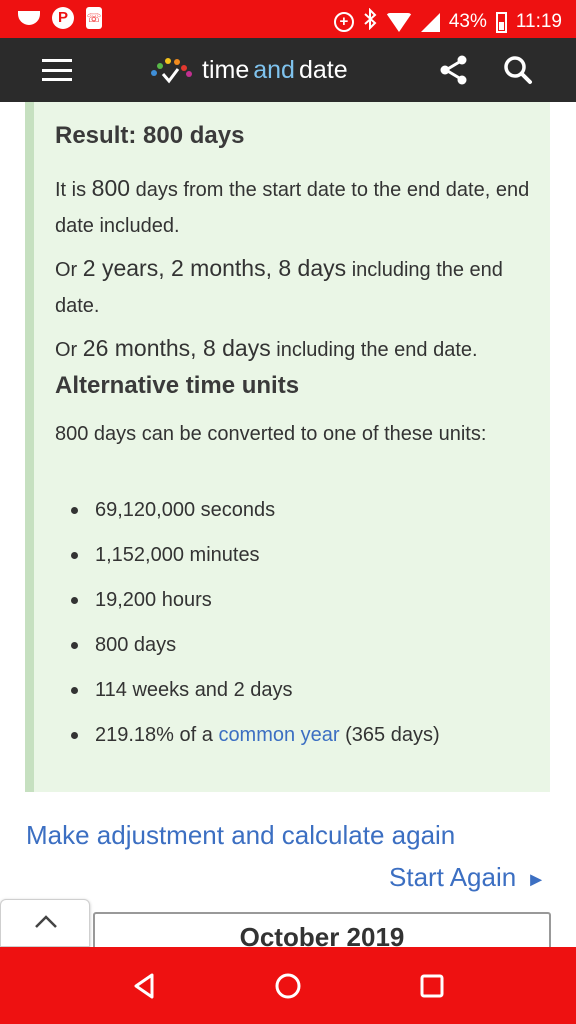 The height and width of the screenshot is (1024, 576). I want to click on logo-time: time, so click(226, 69).